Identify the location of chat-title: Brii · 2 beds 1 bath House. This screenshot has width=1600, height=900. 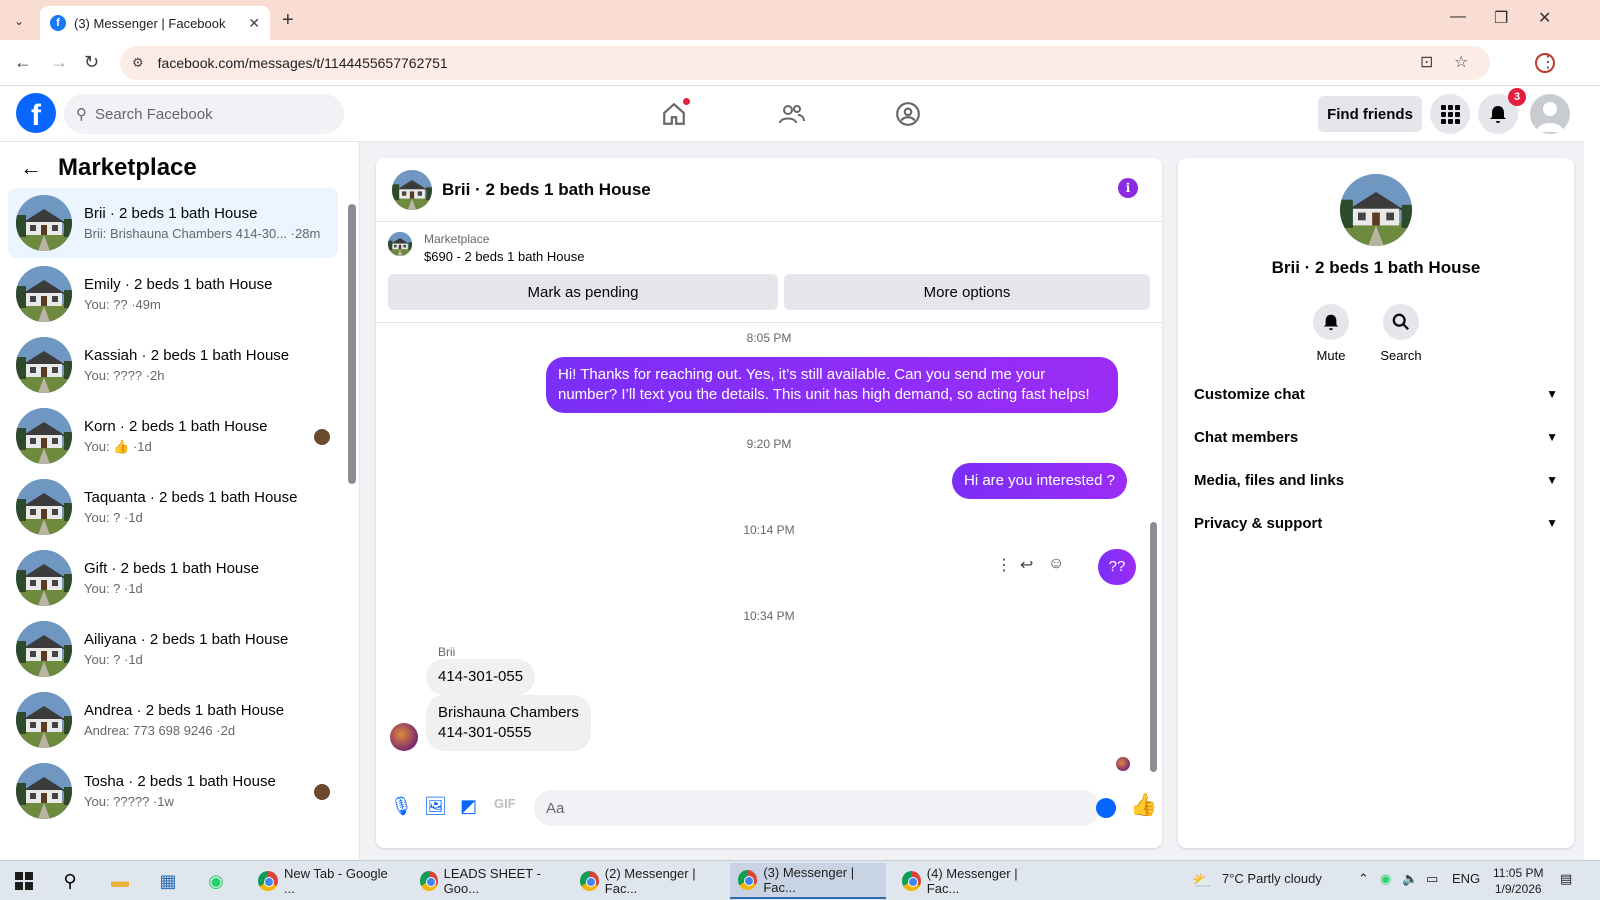
(546, 190).